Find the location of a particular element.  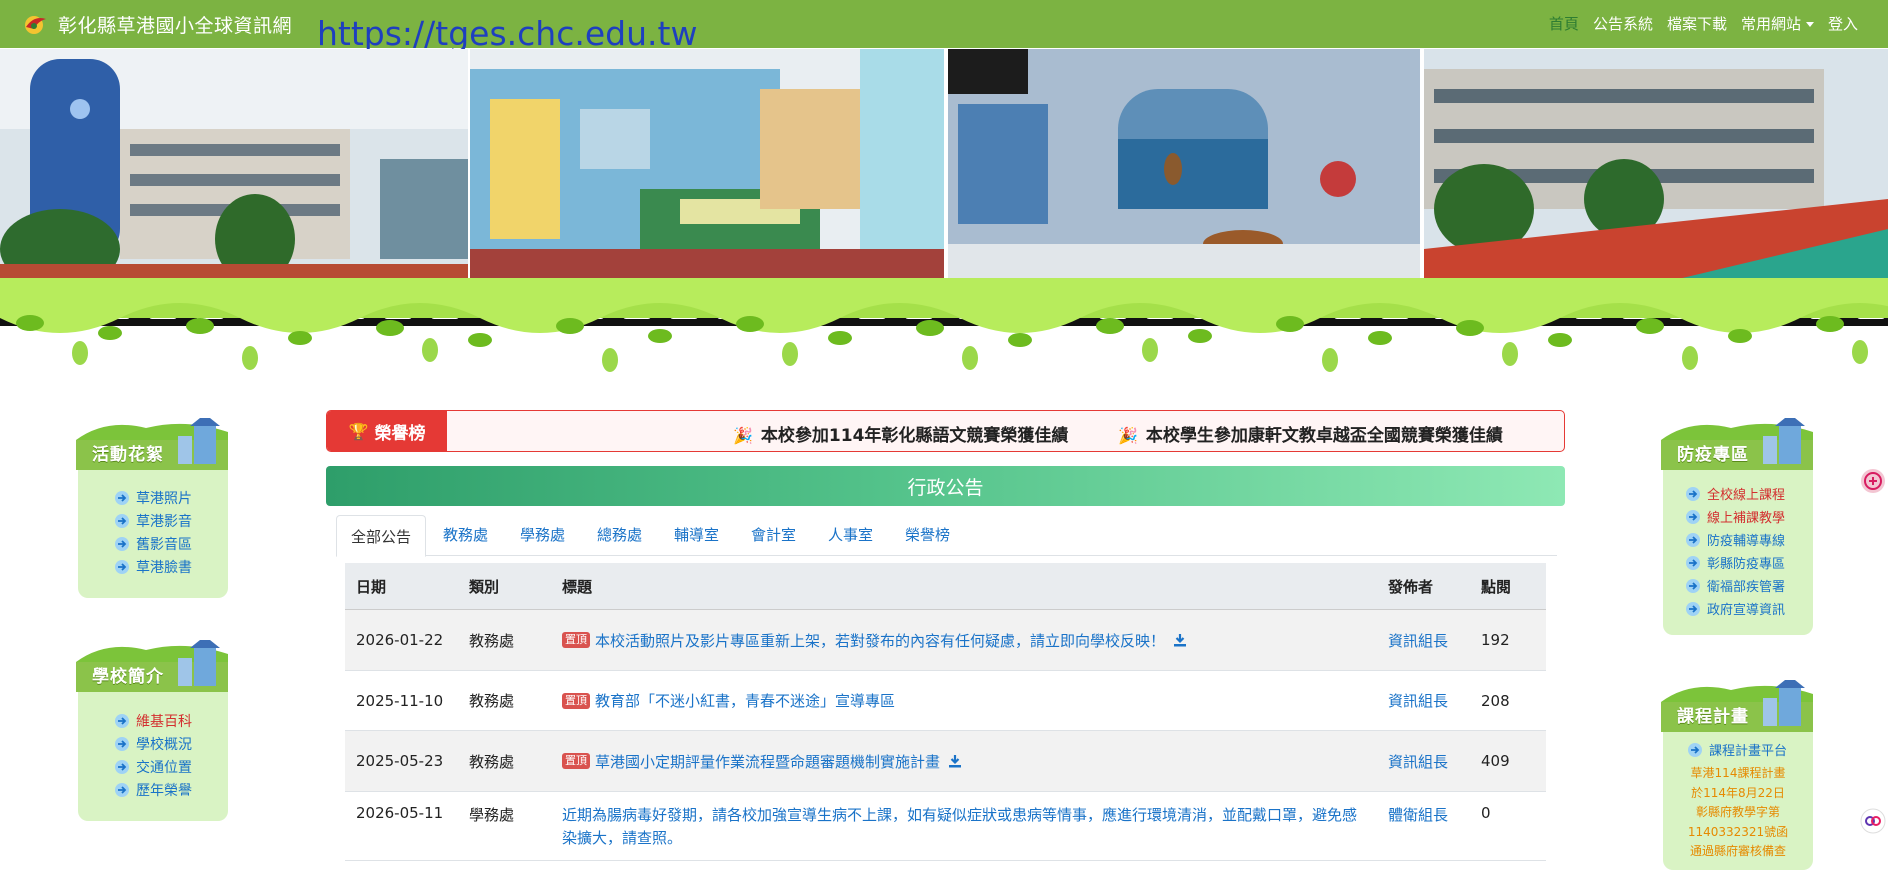

banner-photo-school-building is located at coordinates (234, 170).